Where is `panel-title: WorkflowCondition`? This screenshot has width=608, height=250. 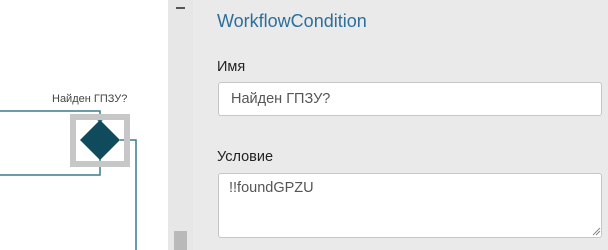 panel-title: WorkflowCondition is located at coordinates (292, 21).